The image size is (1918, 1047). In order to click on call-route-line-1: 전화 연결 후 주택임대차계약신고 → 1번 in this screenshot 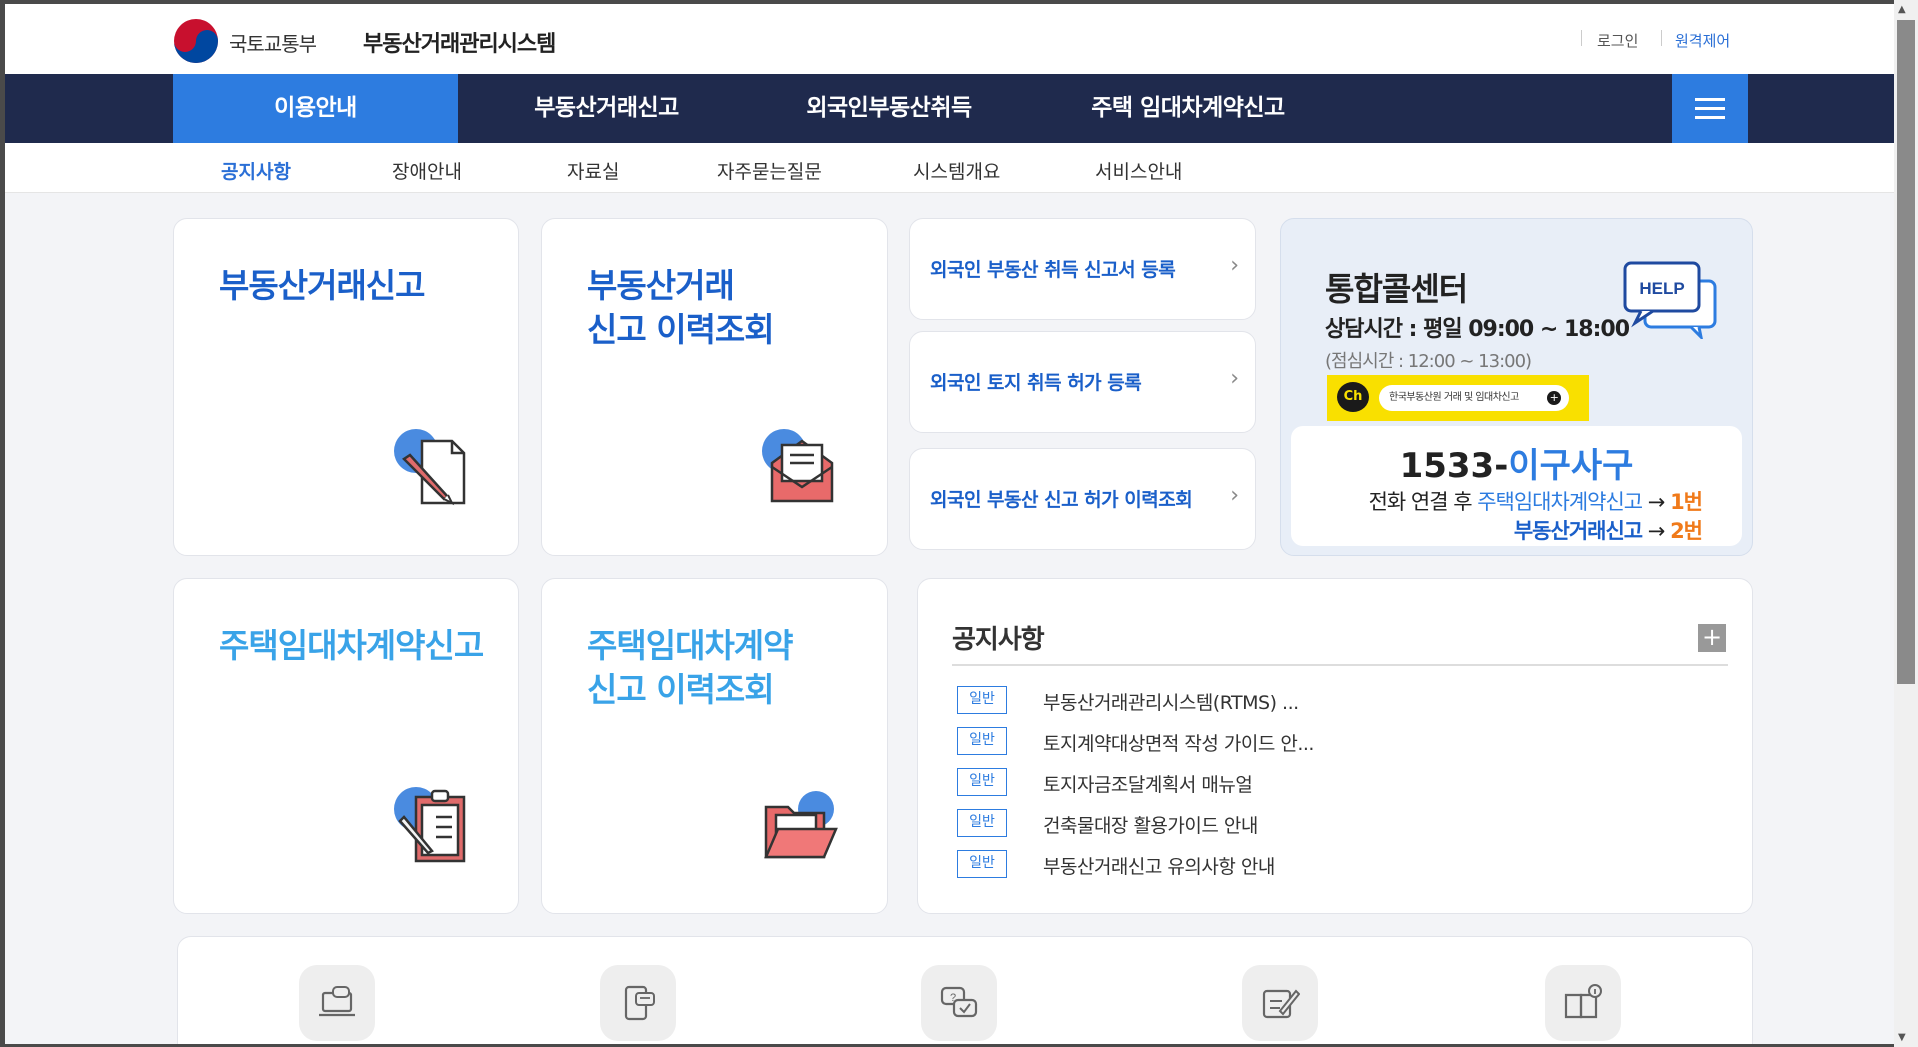, I will do `click(1535, 501)`.